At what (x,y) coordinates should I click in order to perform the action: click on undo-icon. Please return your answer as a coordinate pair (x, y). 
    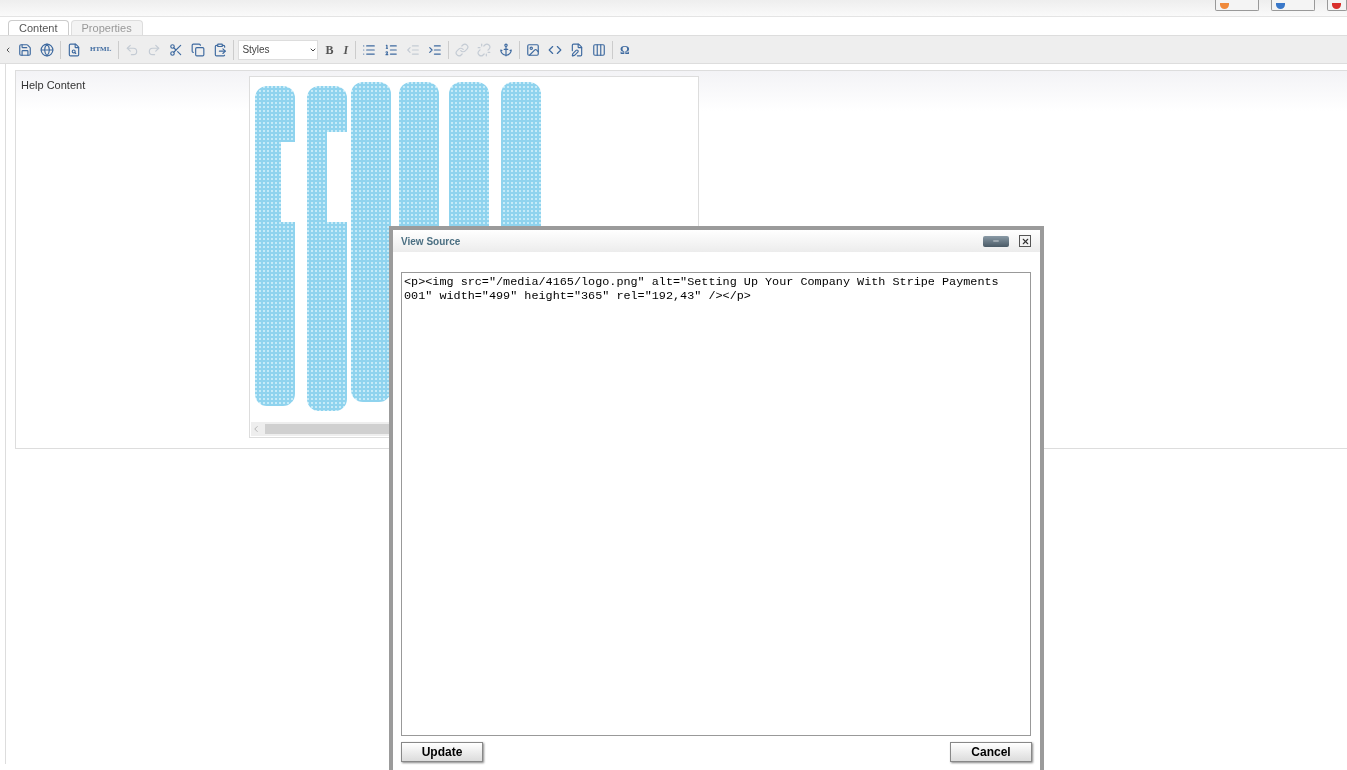
    Looking at the image, I should click on (132, 49).